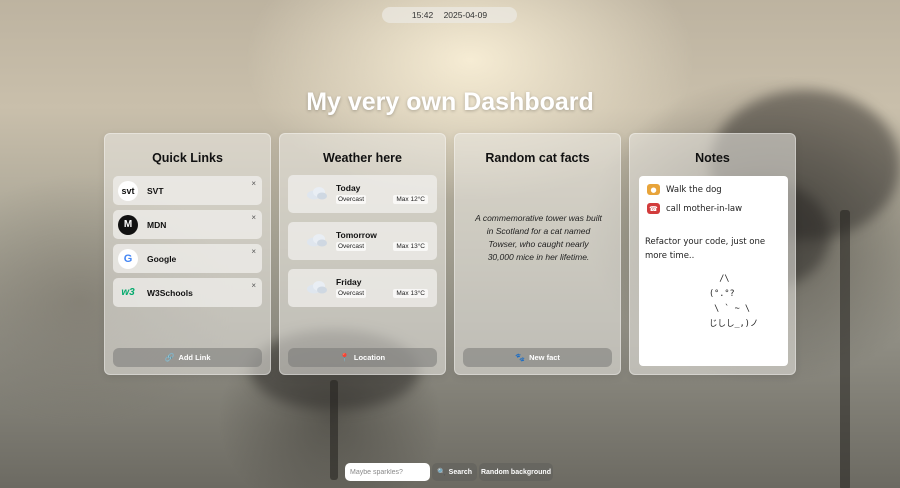 The height and width of the screenshot is (488, 900). I want to click on search-button: 🔍 Search, so click(454, 472).